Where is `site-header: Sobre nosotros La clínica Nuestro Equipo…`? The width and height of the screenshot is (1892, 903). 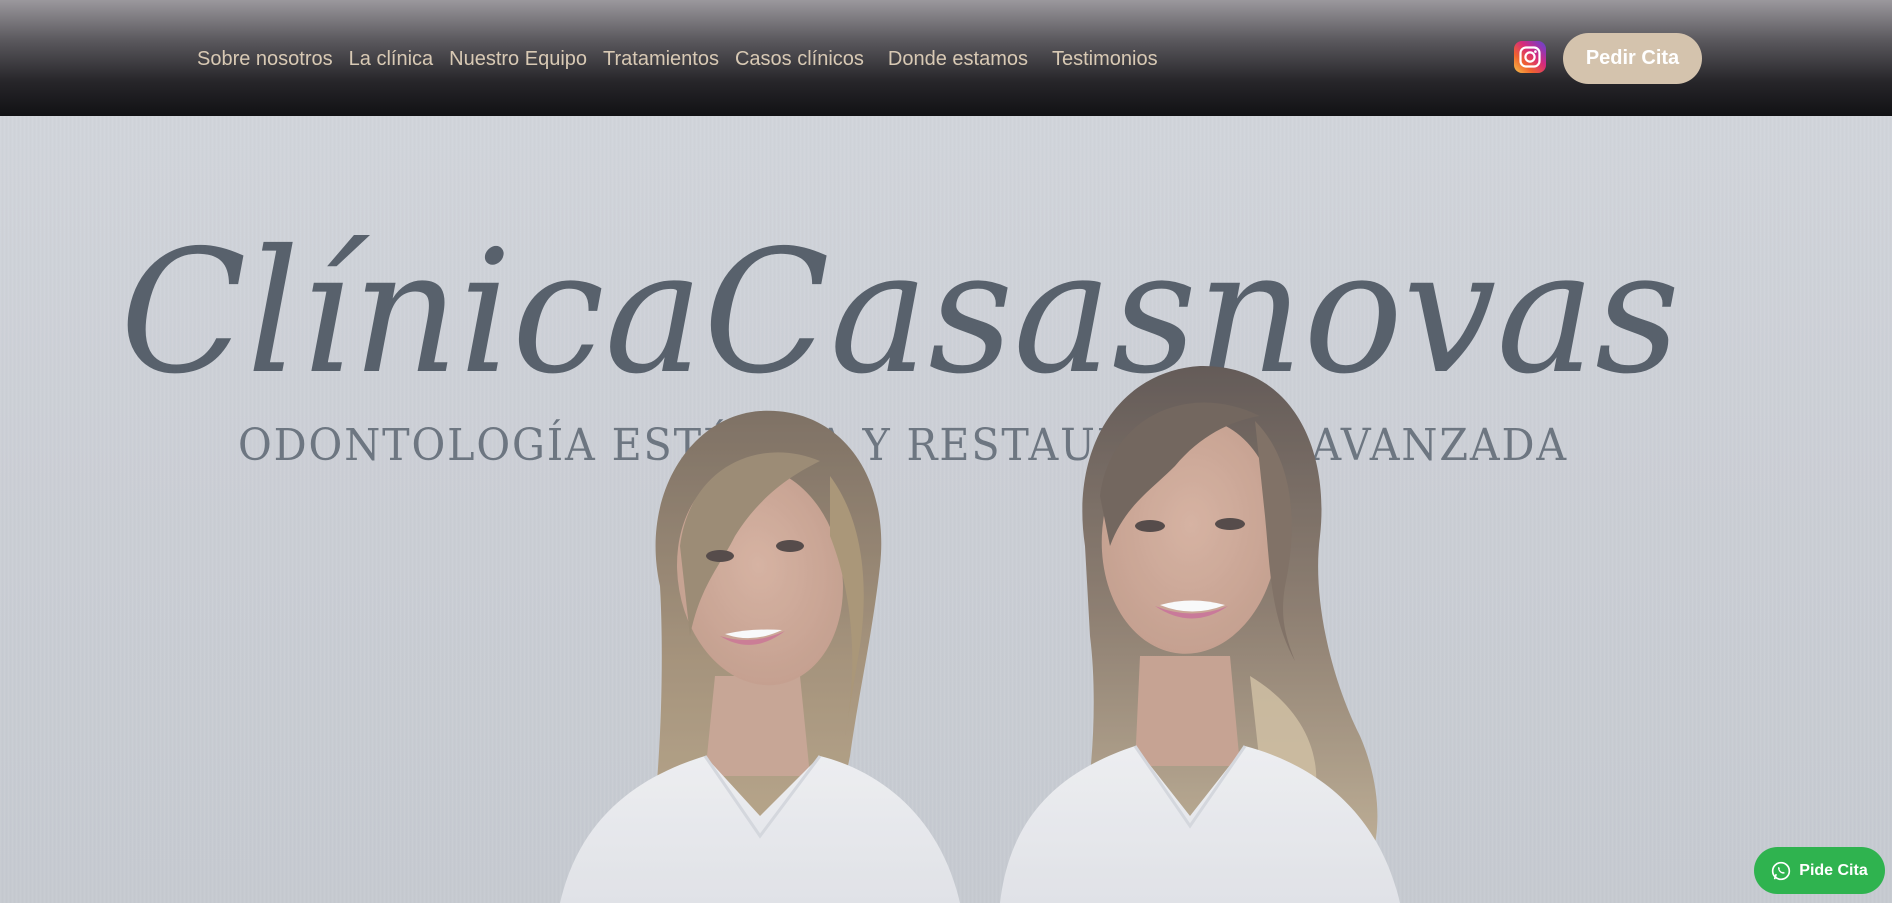
site-header: Sobre nosotros La clínica Nuestro Equipo… is located at coordinates (946, 58).